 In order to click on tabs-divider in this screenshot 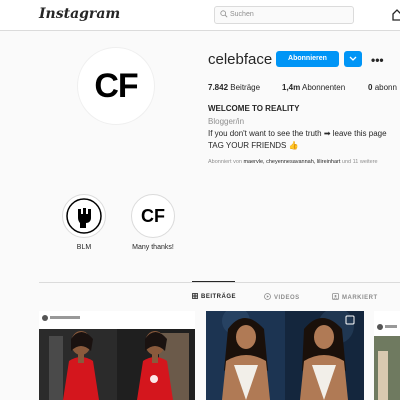, I will do `click(219, 282)`.